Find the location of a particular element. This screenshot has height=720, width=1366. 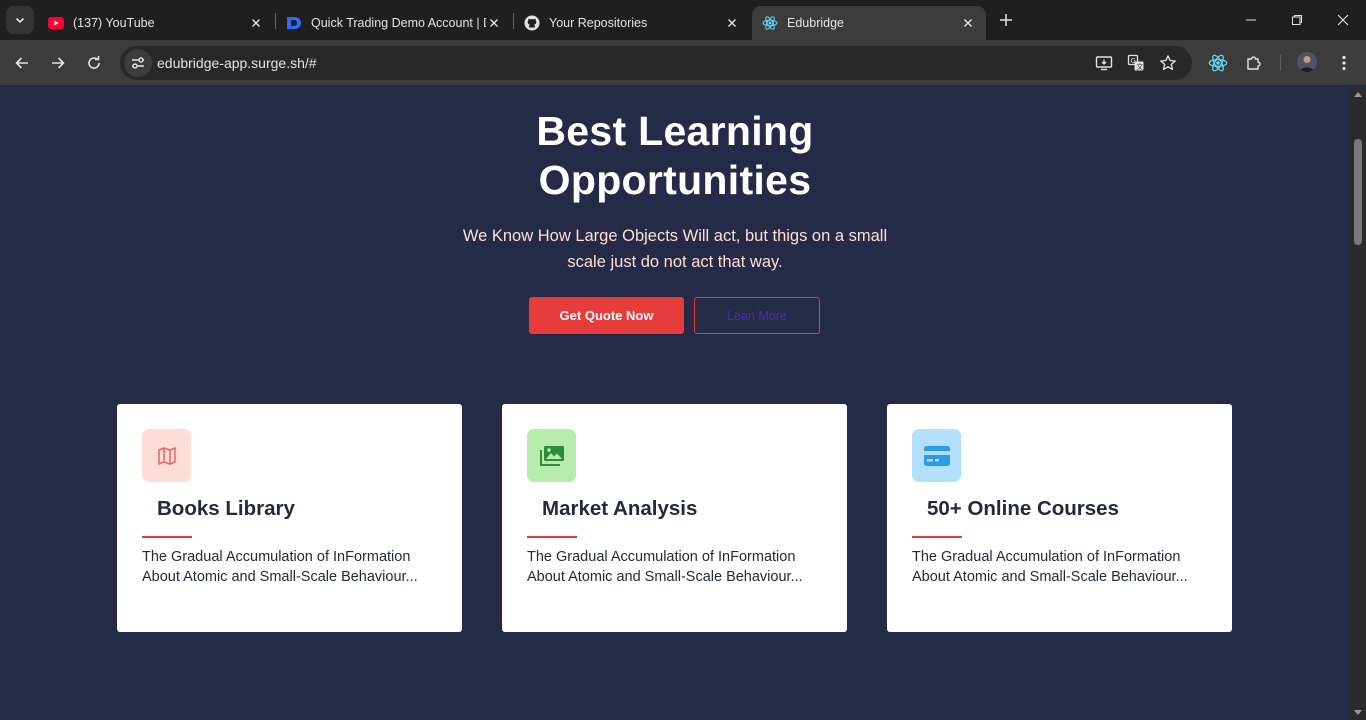

browser-menu-button is located at coordinates (1344, 63).